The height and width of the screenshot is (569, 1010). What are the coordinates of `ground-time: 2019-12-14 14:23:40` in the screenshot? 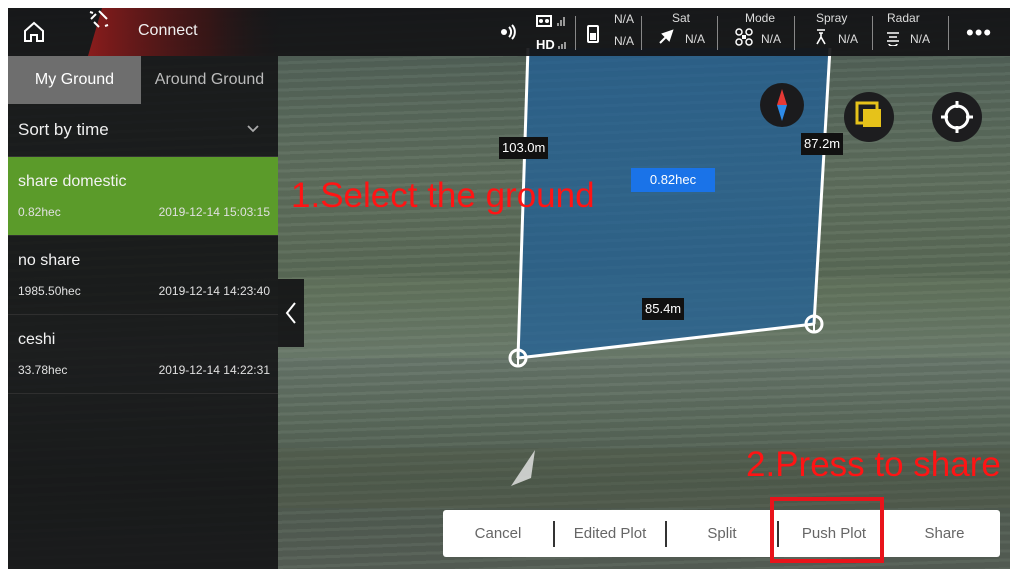 It's located at (214, 291).